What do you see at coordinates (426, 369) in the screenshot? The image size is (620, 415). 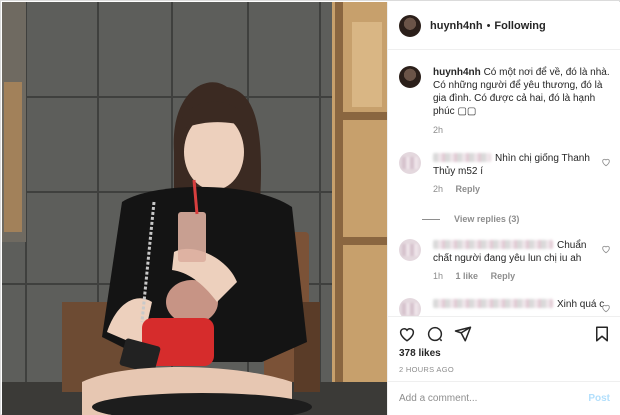 I see `post-time-ago: 2 HOURS AGO` at bounding box center [426, 369].